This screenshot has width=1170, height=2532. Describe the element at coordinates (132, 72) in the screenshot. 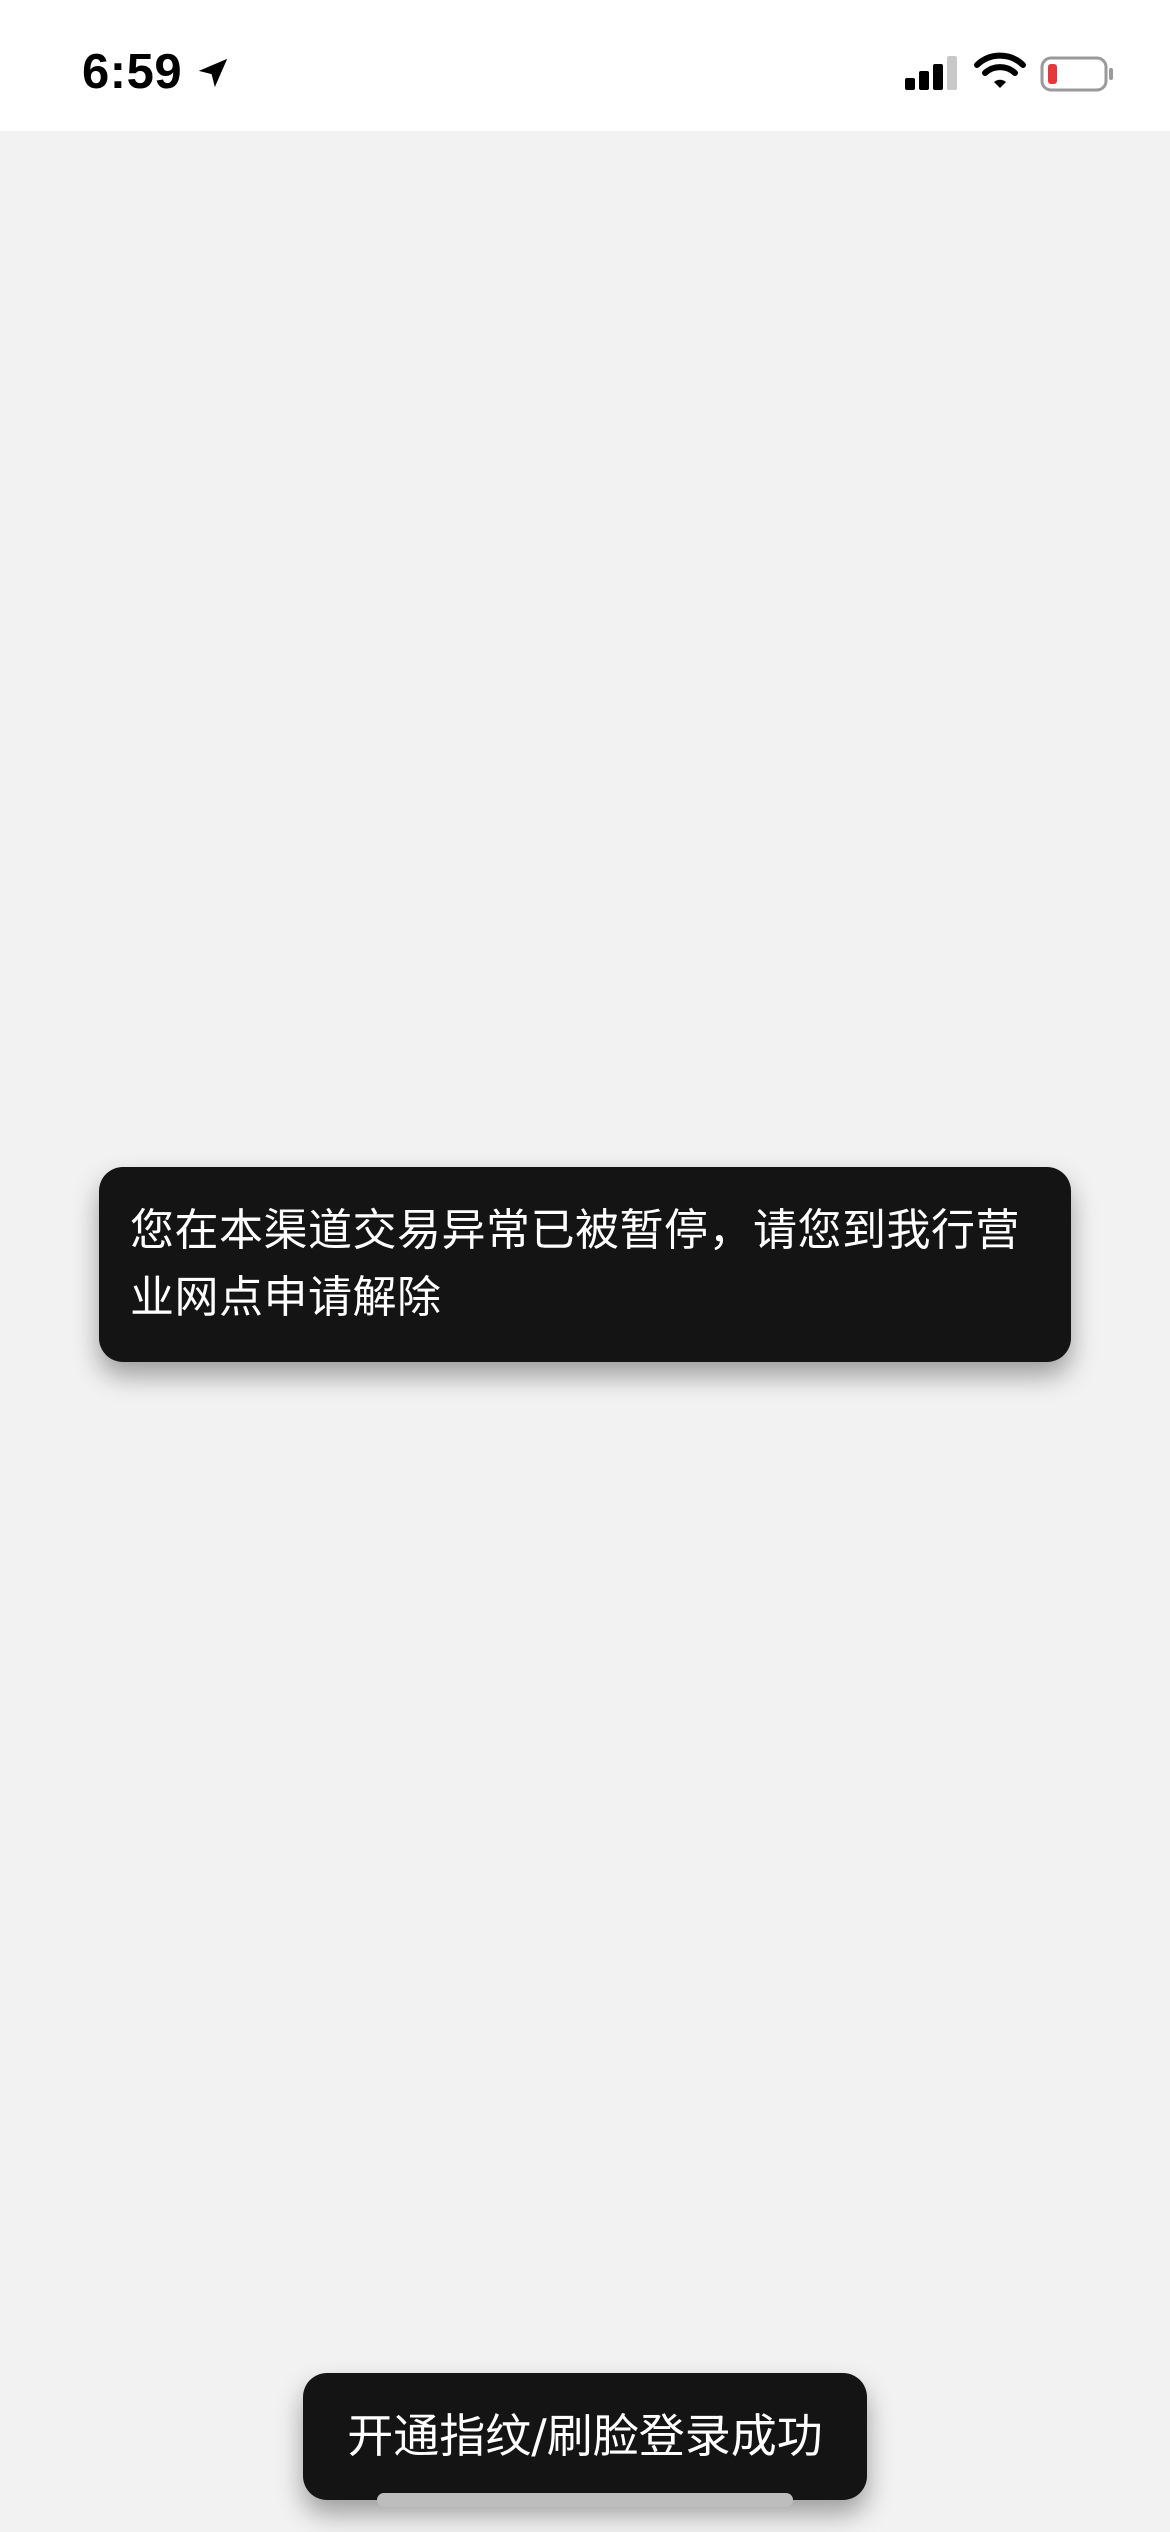

I see `status-time: 6:59` at that location.